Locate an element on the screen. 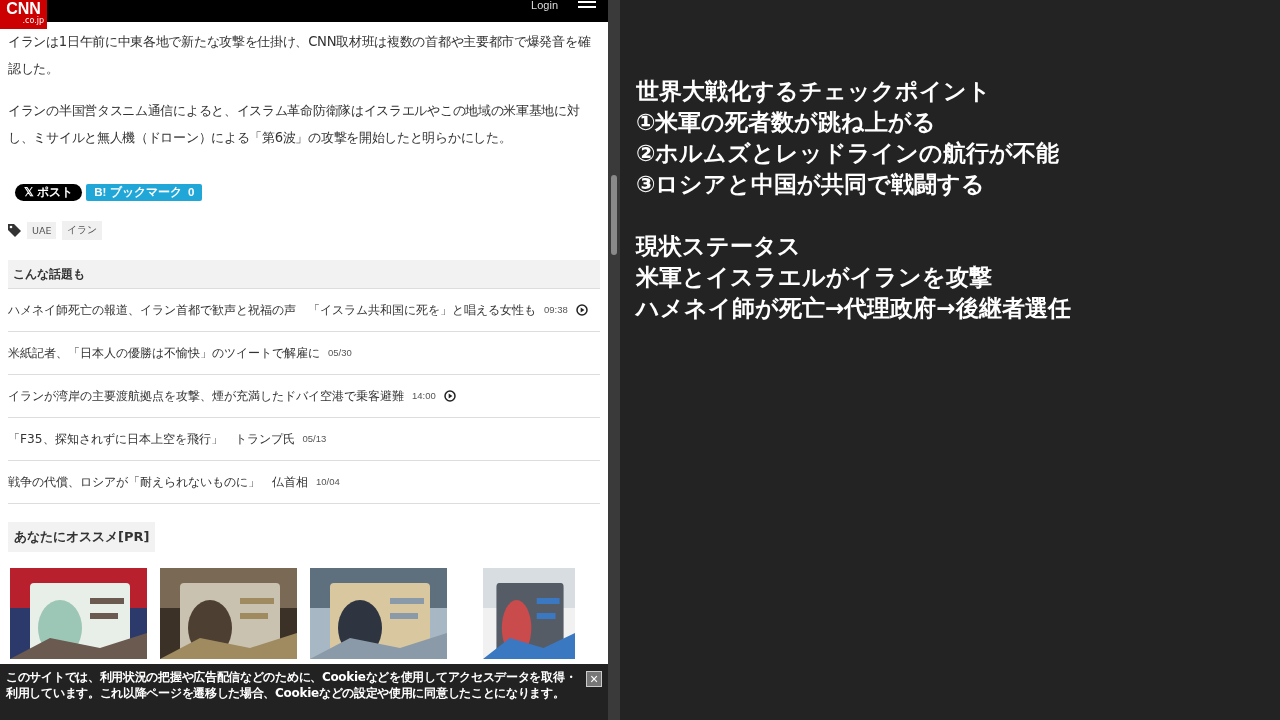  related-link: 米紙記者、「日本人の優勝は不愉快」のツイートで解雇に is located at coordinates (164, 353).